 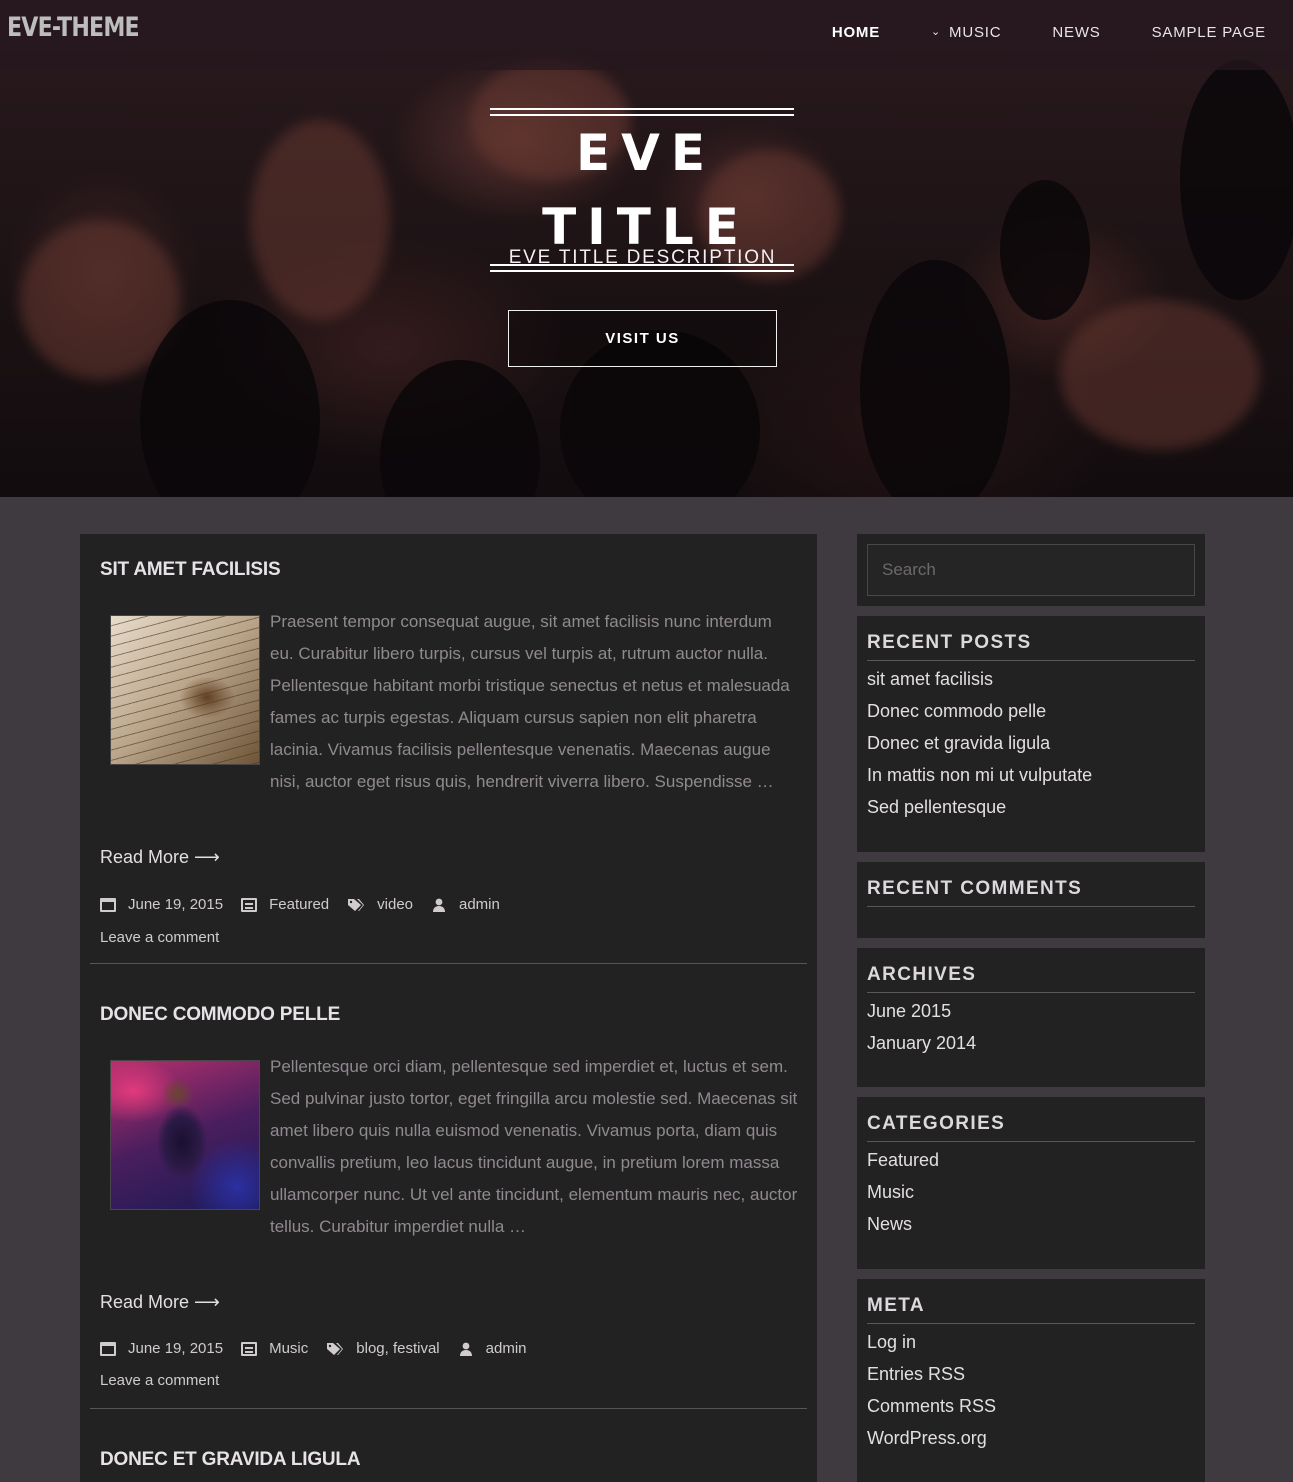 What do you see at coordinates (1031, 978) in the screenshot?
I see `widget-title: ARCHIVES` at bounding box center [1031, 978].